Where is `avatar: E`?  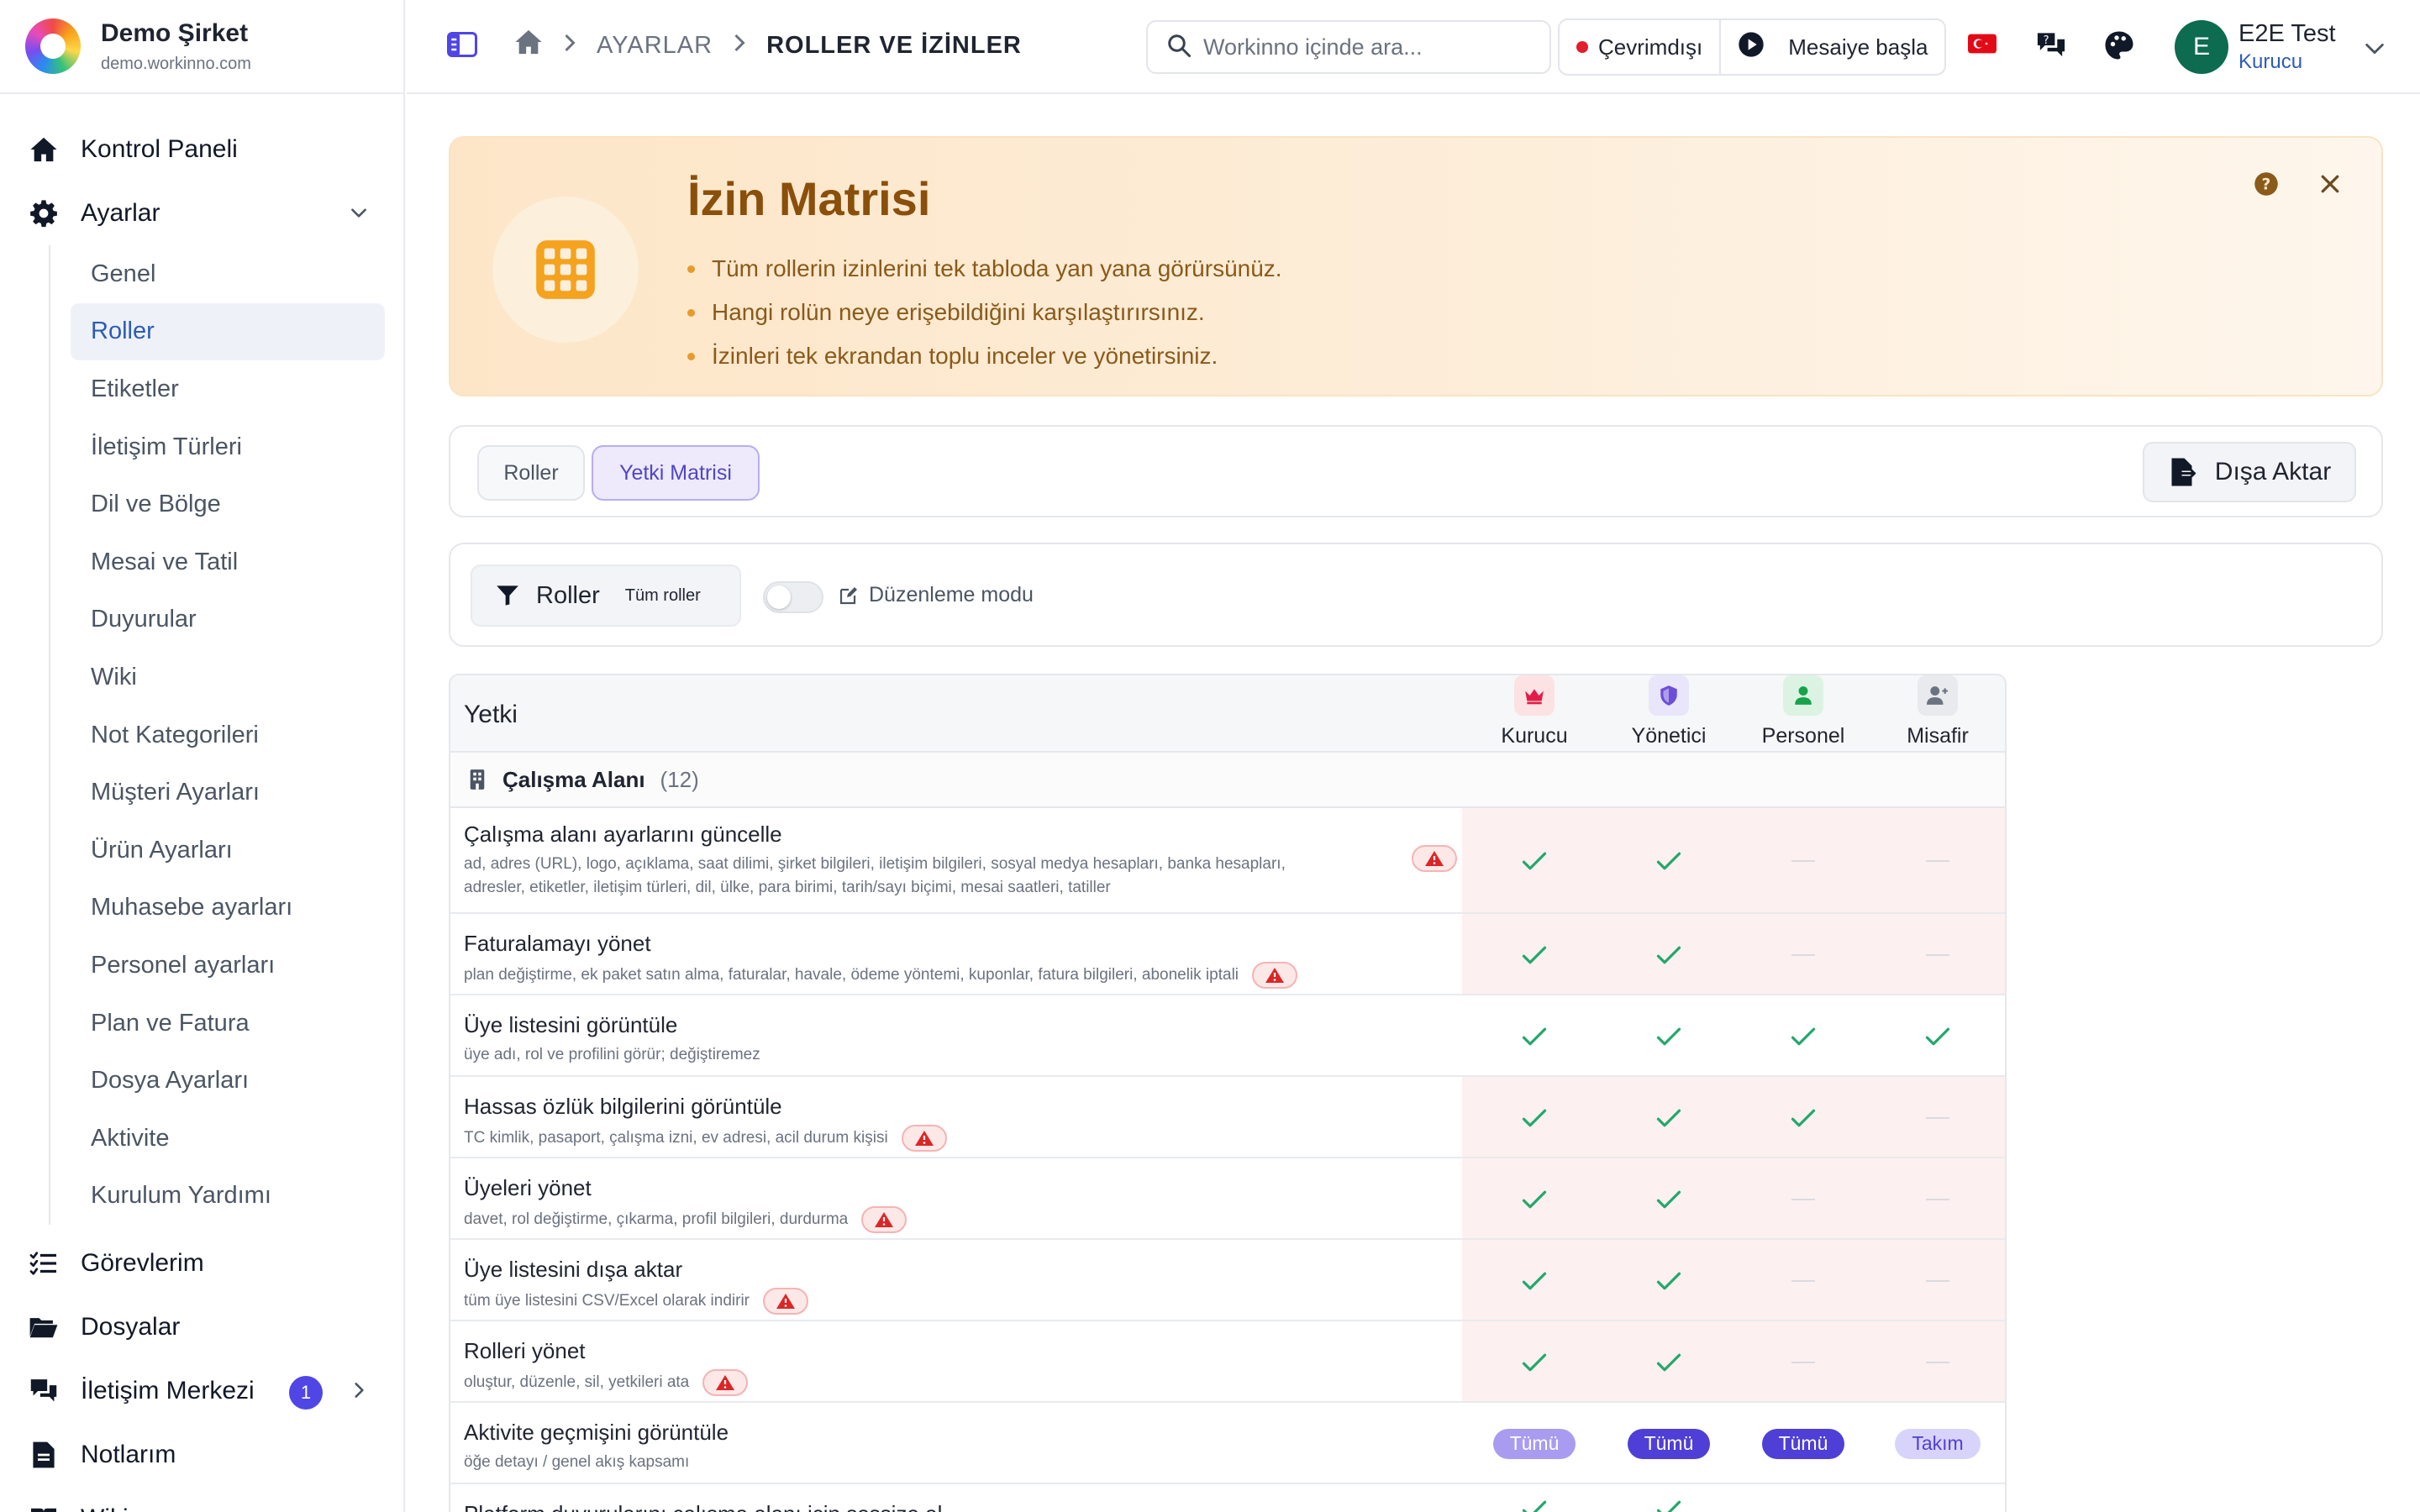
avatar: E is located at coordinates (2202, 47).